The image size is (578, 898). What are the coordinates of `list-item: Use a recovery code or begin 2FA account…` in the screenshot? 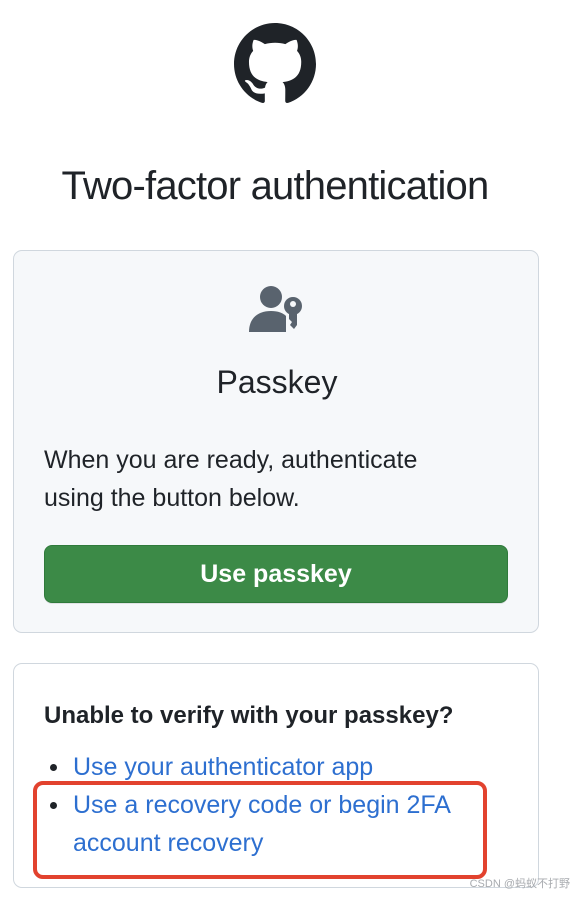 It's located at (279, 824).